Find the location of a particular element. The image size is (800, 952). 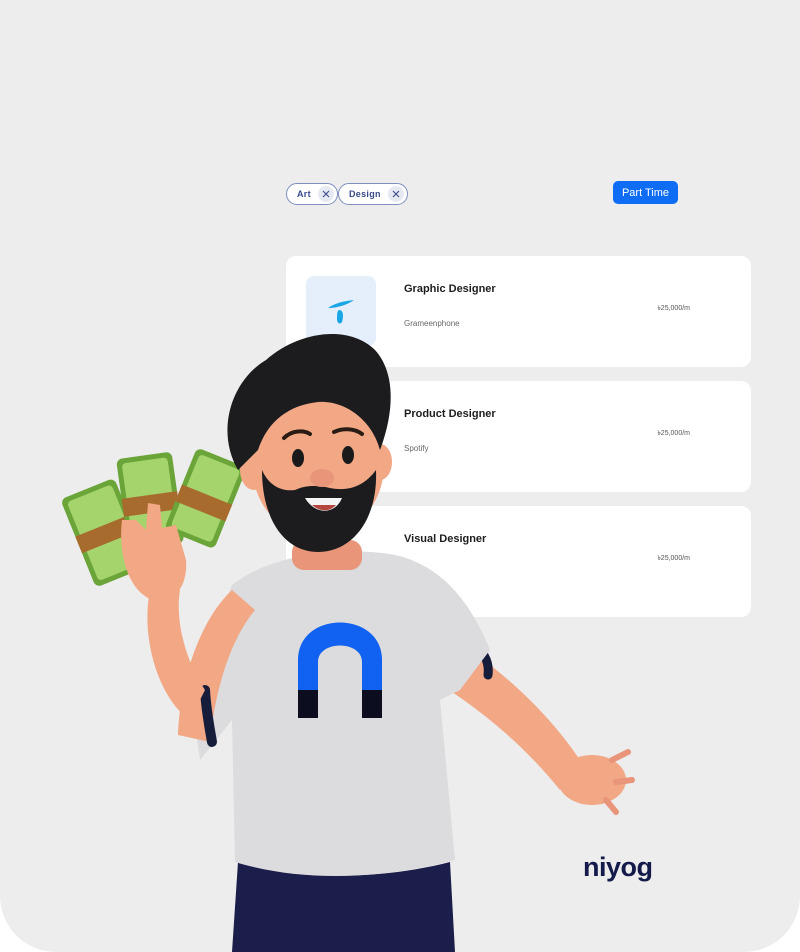

niyog-logo: niyog is located at coordinates (618, 867).